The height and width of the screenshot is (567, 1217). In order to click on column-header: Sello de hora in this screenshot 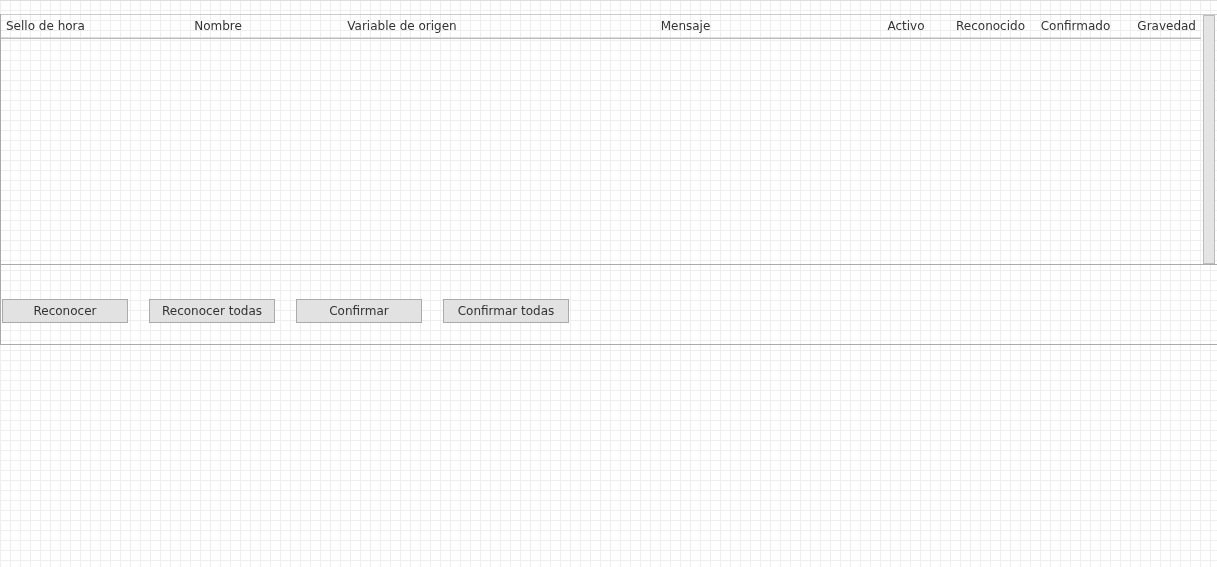, I will do `click(45, 26)`.